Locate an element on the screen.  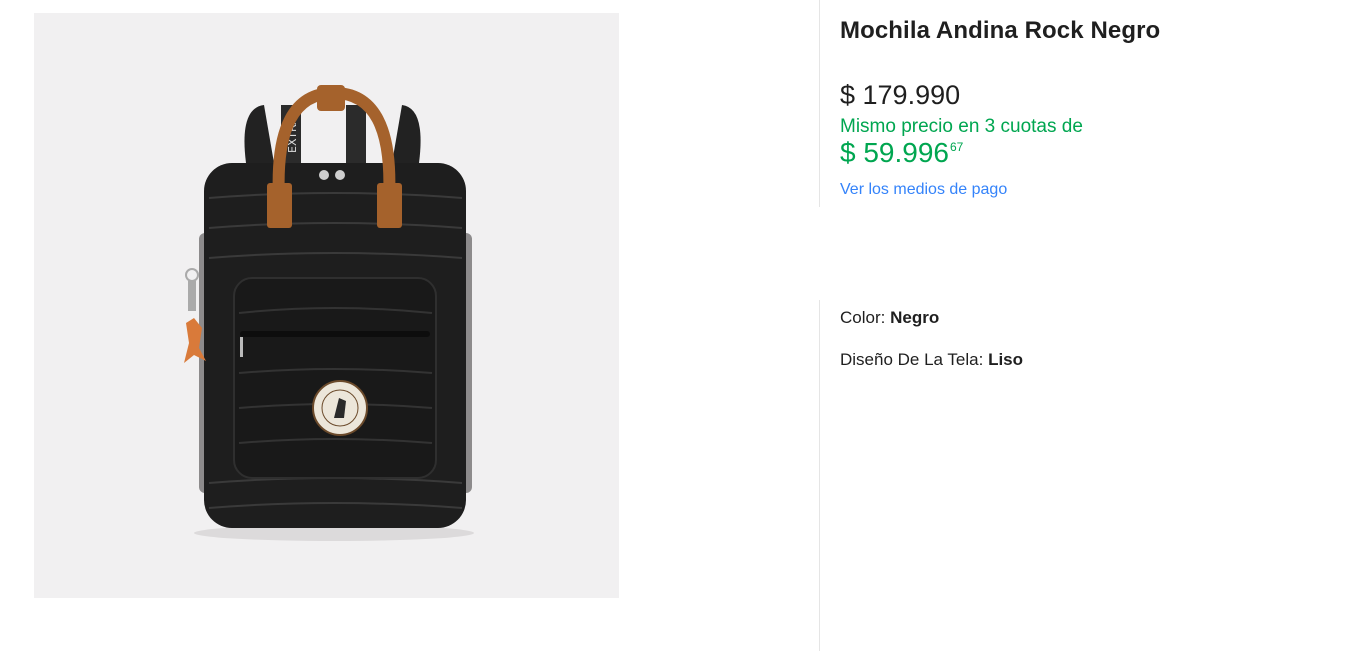
installment-amount-cents: 67 is located at coordinates (957, 147).